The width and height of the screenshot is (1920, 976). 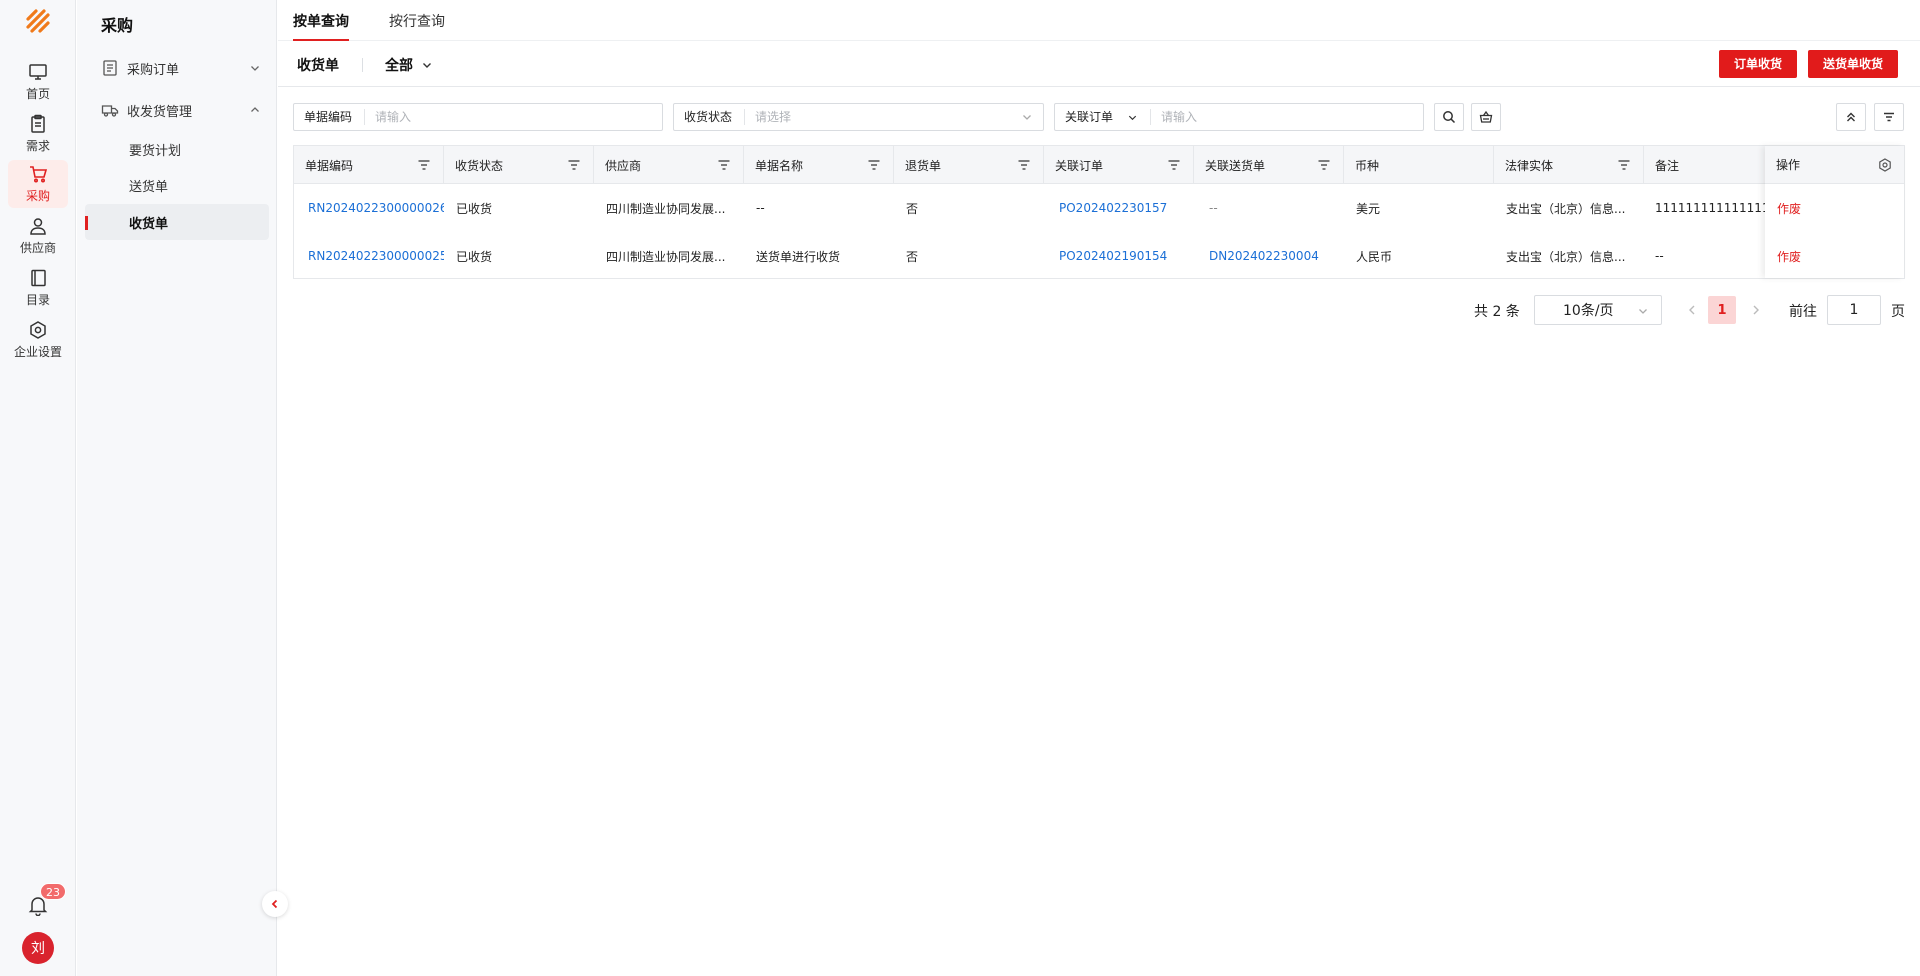 I want to click on row-remark: --, so click(x=1659, y=256).